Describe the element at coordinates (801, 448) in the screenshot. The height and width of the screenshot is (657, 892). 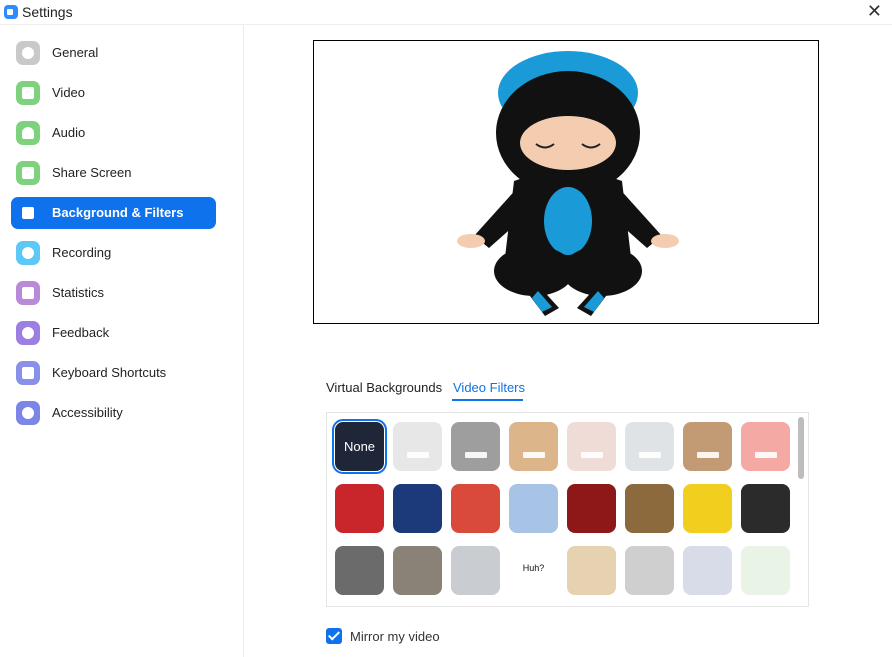
I see `gallery-scrollbar-thumb` at that location.